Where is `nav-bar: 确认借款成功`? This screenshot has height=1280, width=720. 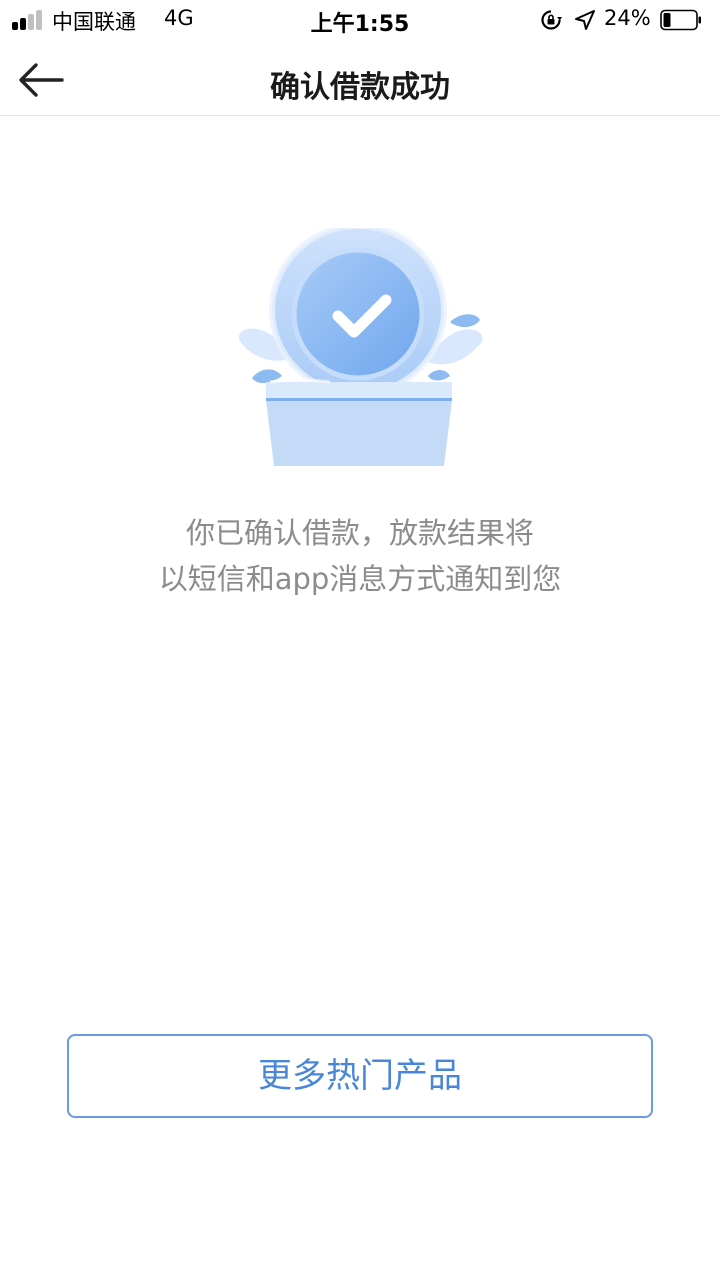
nav-bar: 确认借款成功 is located at coordinates (360, 78).